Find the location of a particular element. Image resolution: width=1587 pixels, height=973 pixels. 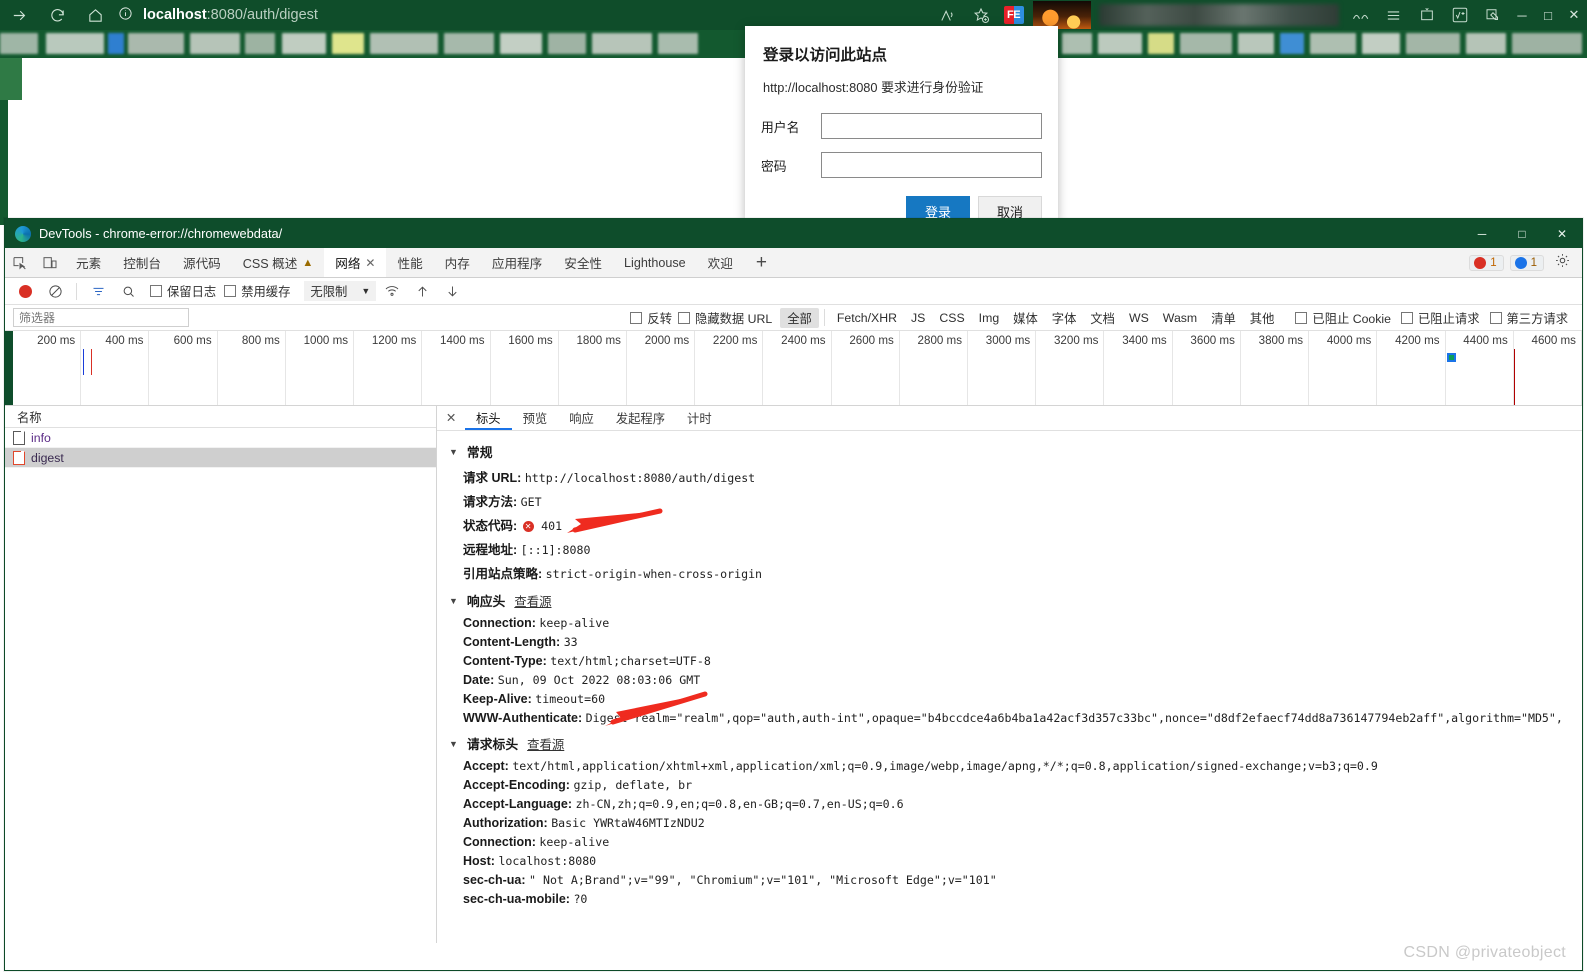

devtools-tab-3: CSS 概述 ▲ is located at coordinates (278, 262).